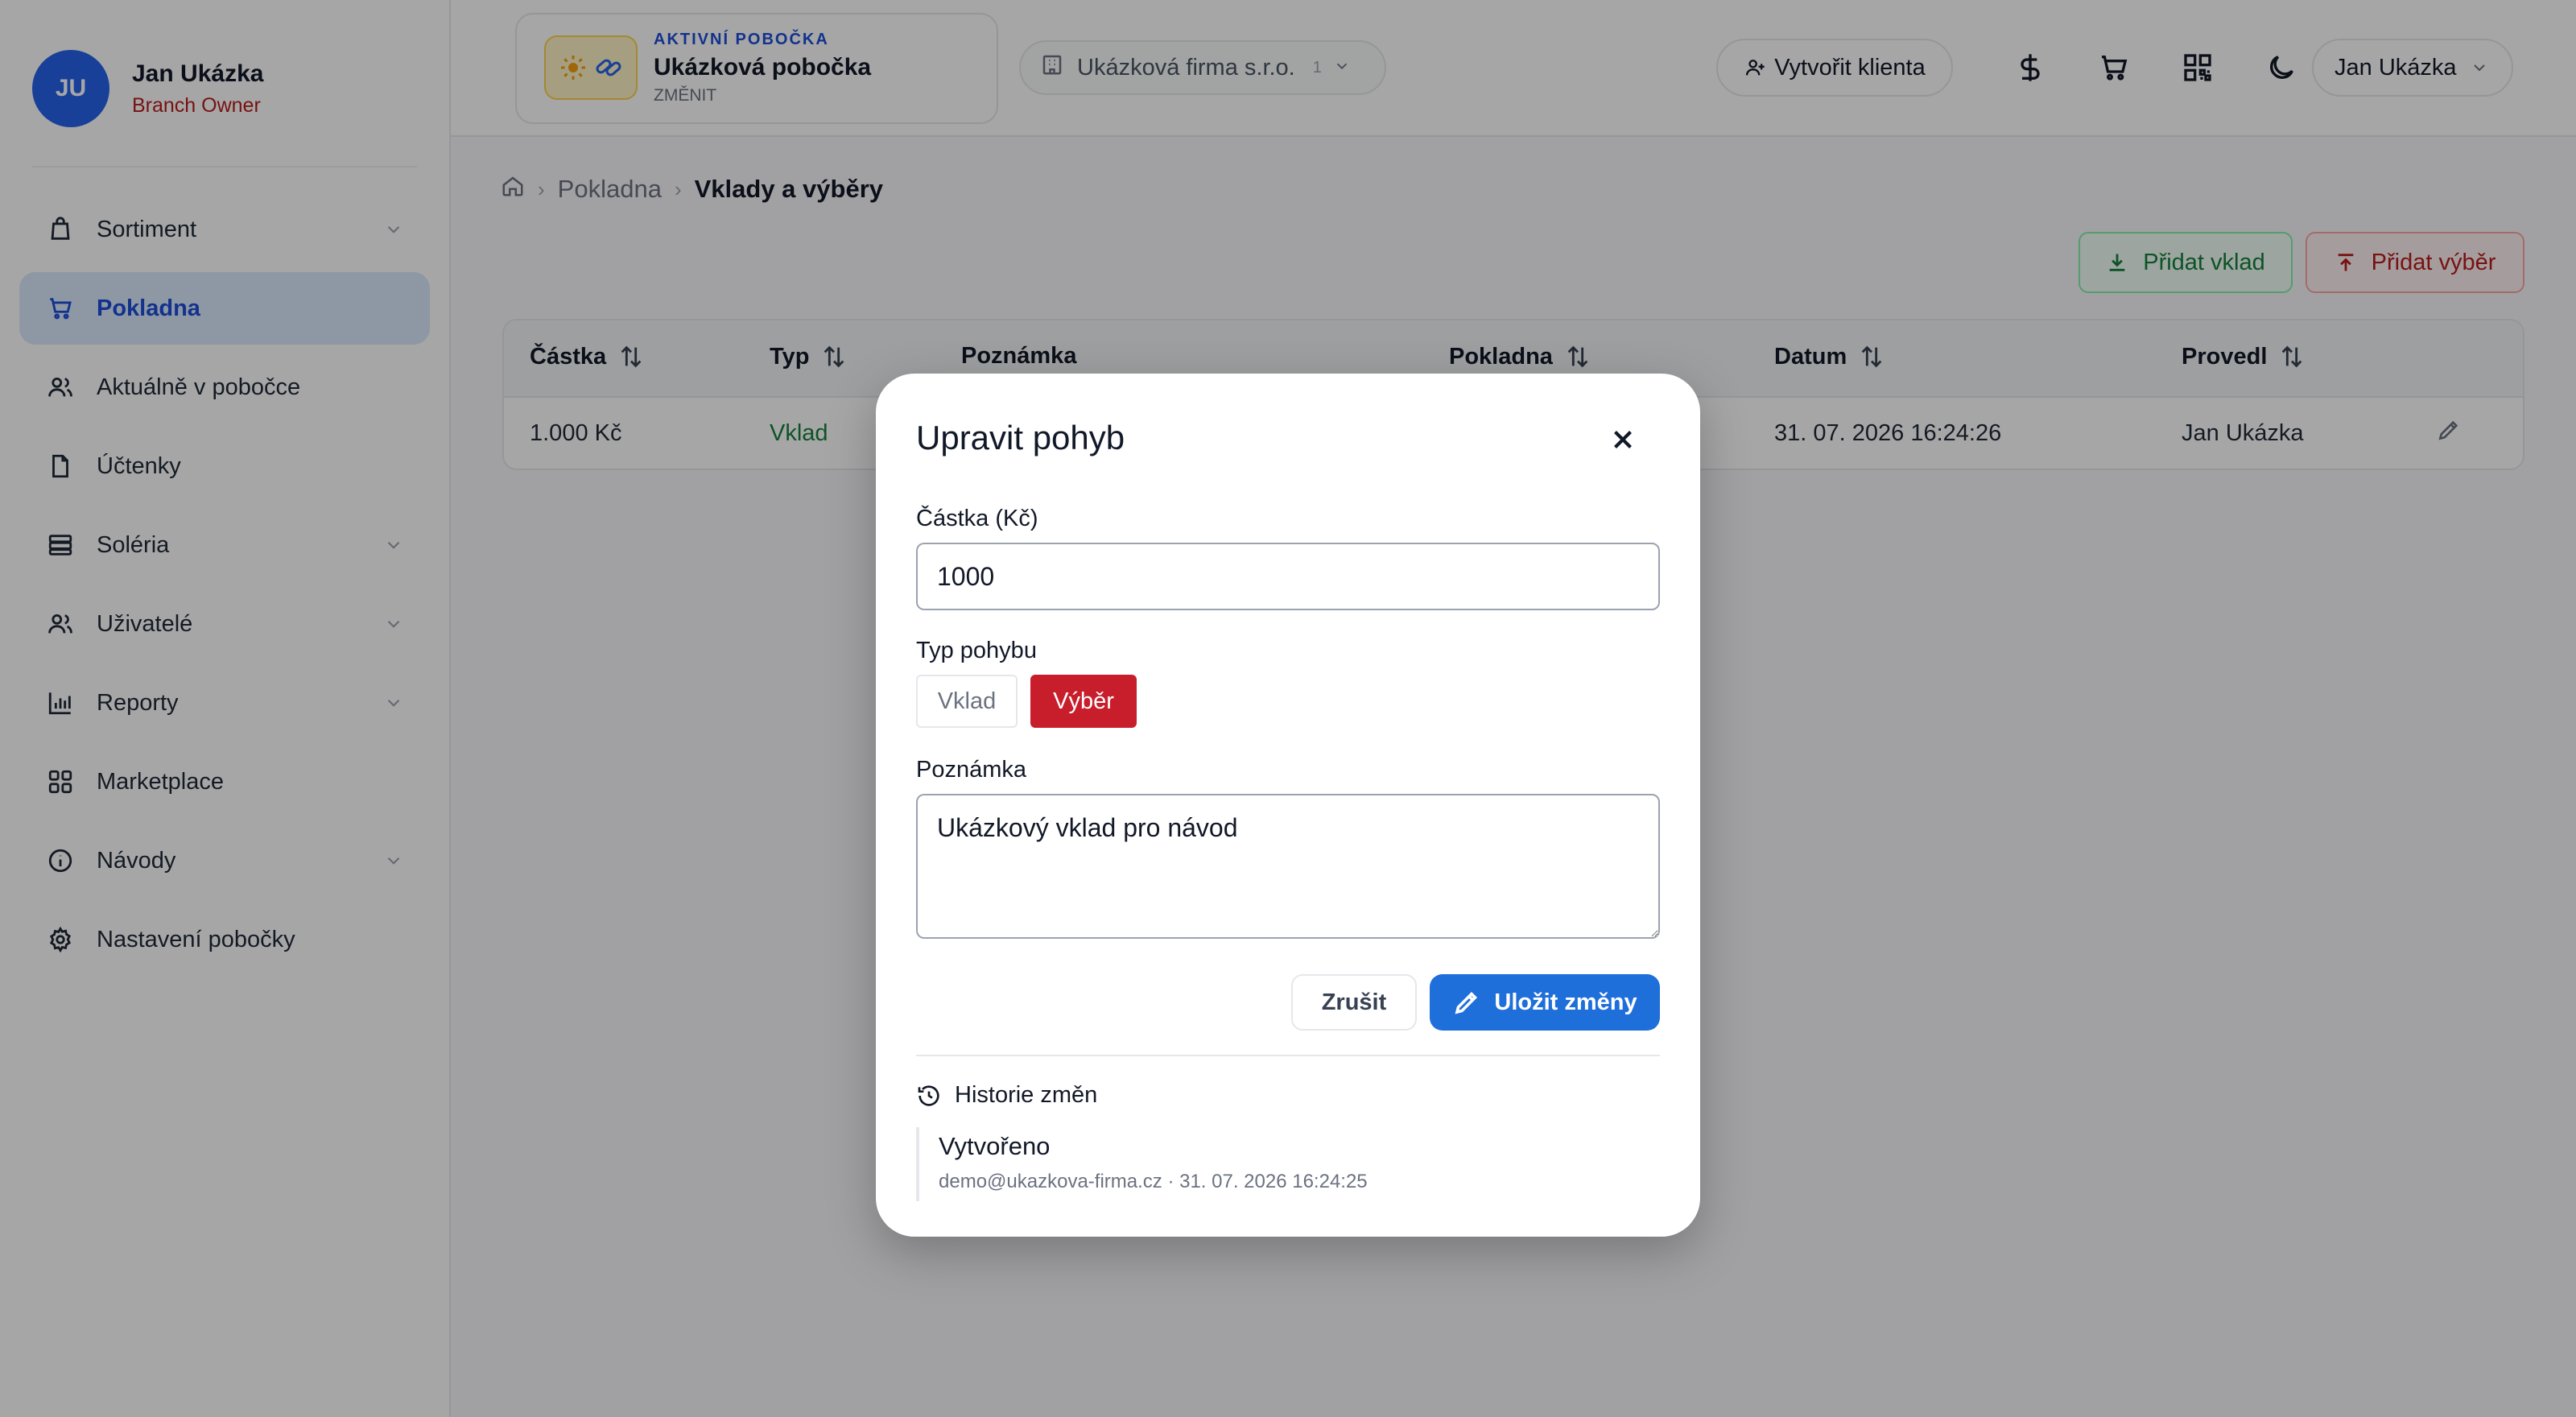  I want to click on note-label: Poznámka, so click(971, 770).